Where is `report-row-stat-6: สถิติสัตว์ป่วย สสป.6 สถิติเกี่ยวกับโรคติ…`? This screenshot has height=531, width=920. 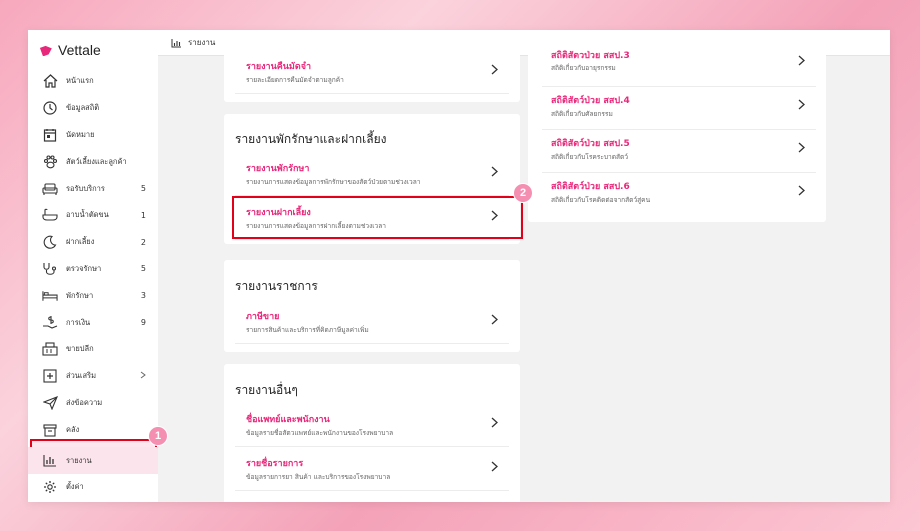
report-row-stat-6: สถิติสัตว์ป่วย สสป.6 สถิติเกี่ยวกับโรคติ… is located at coordinates (679, 194).